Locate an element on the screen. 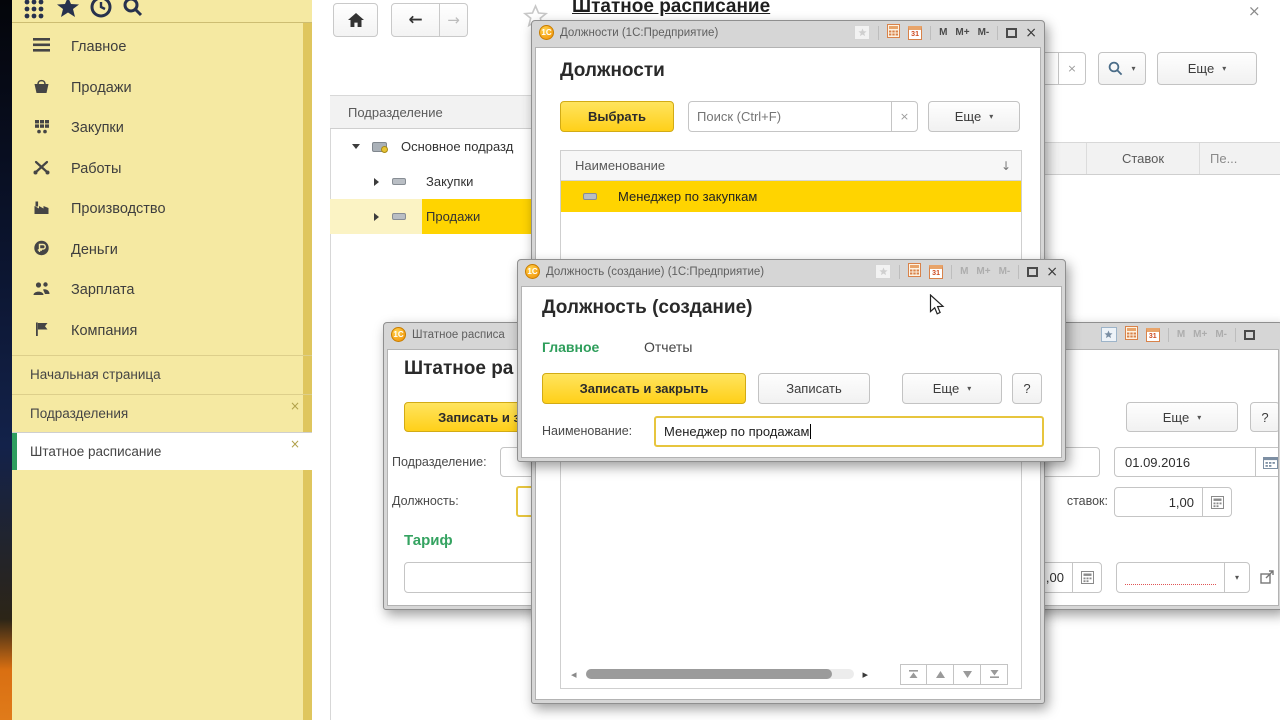 This screenshot has height=720, width=1280. button-label: Записать и з is located at coordinates (479, 417).